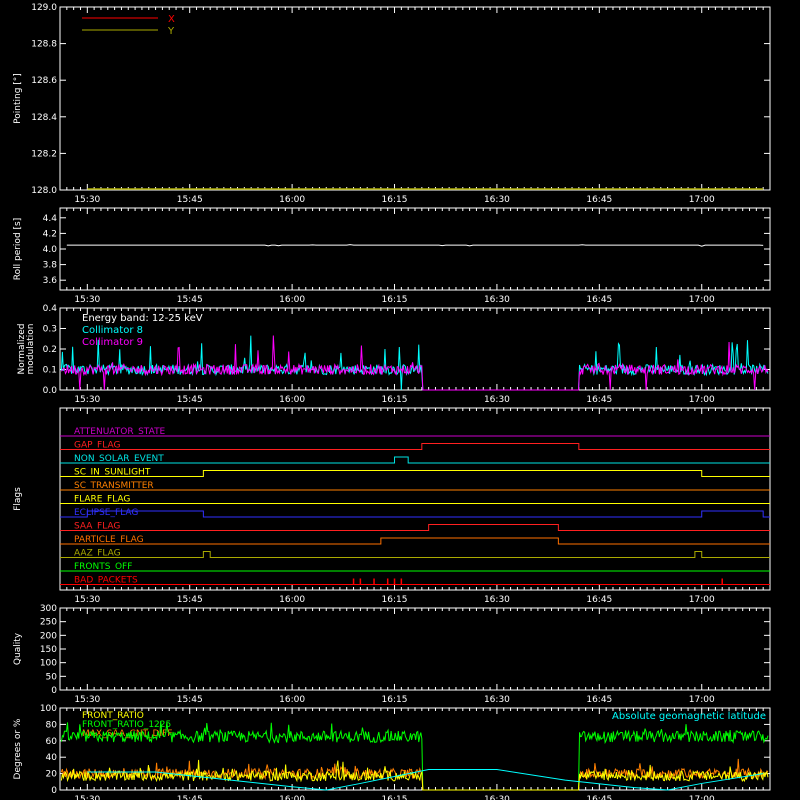  I want to click on flag-row-saa-flag: SAA_FLAG, so click(415, 527).